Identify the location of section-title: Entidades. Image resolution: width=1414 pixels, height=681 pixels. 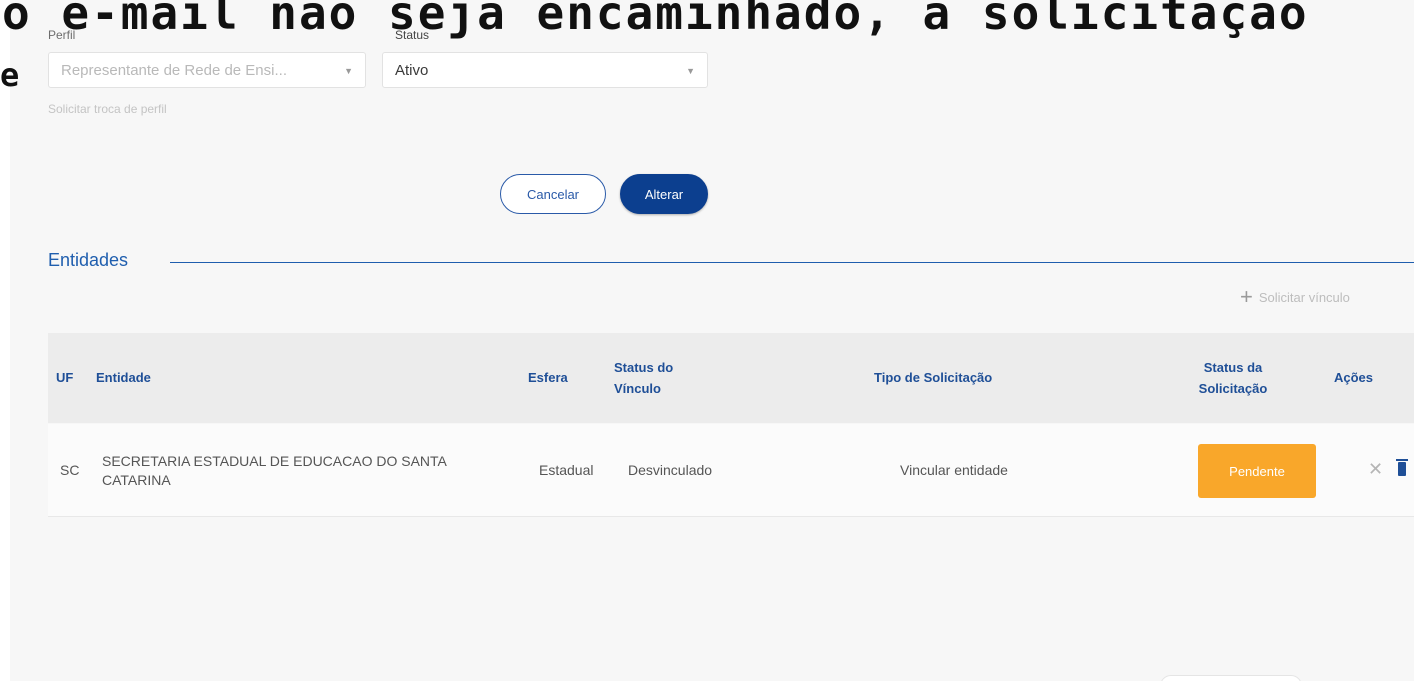
(88, 260).